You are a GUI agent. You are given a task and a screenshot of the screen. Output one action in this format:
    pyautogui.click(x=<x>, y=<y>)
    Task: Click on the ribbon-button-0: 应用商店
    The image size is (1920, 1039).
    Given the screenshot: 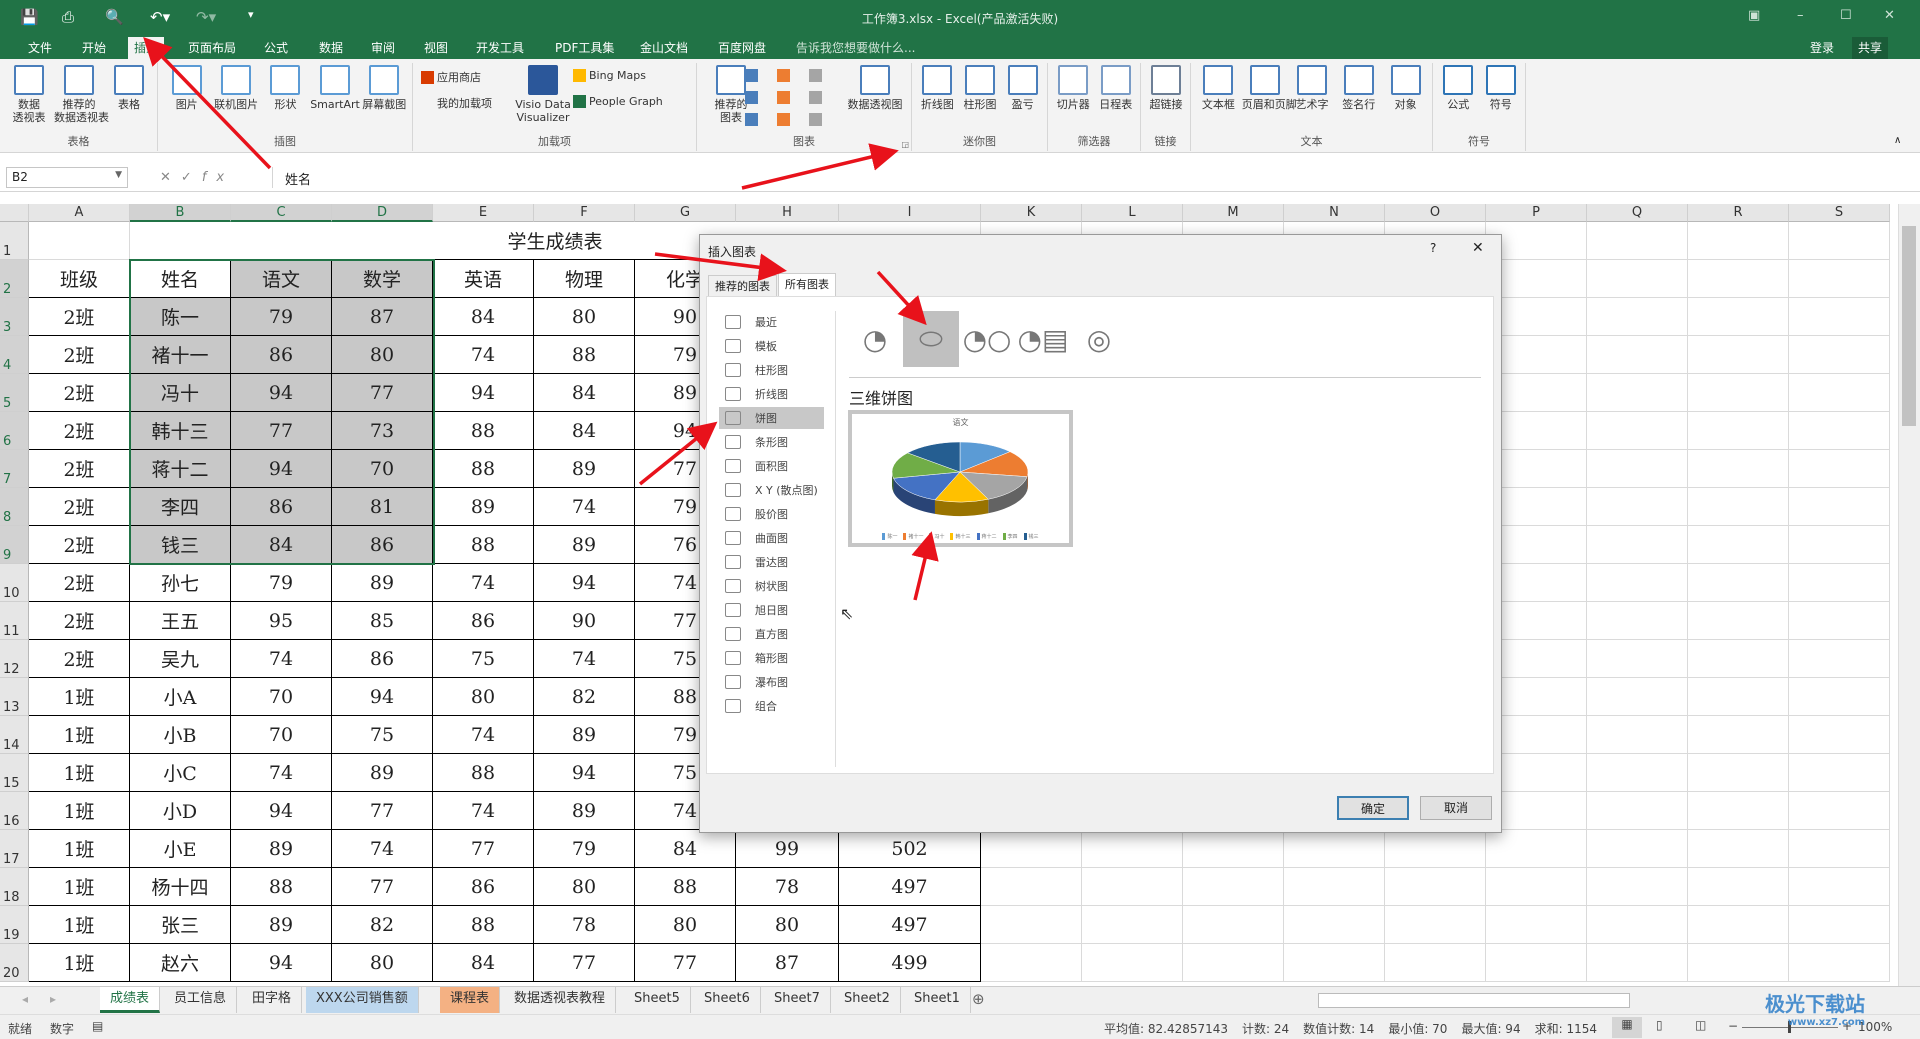 What is the action you would take?
    pyautogui.click(x=451, y=77)
    